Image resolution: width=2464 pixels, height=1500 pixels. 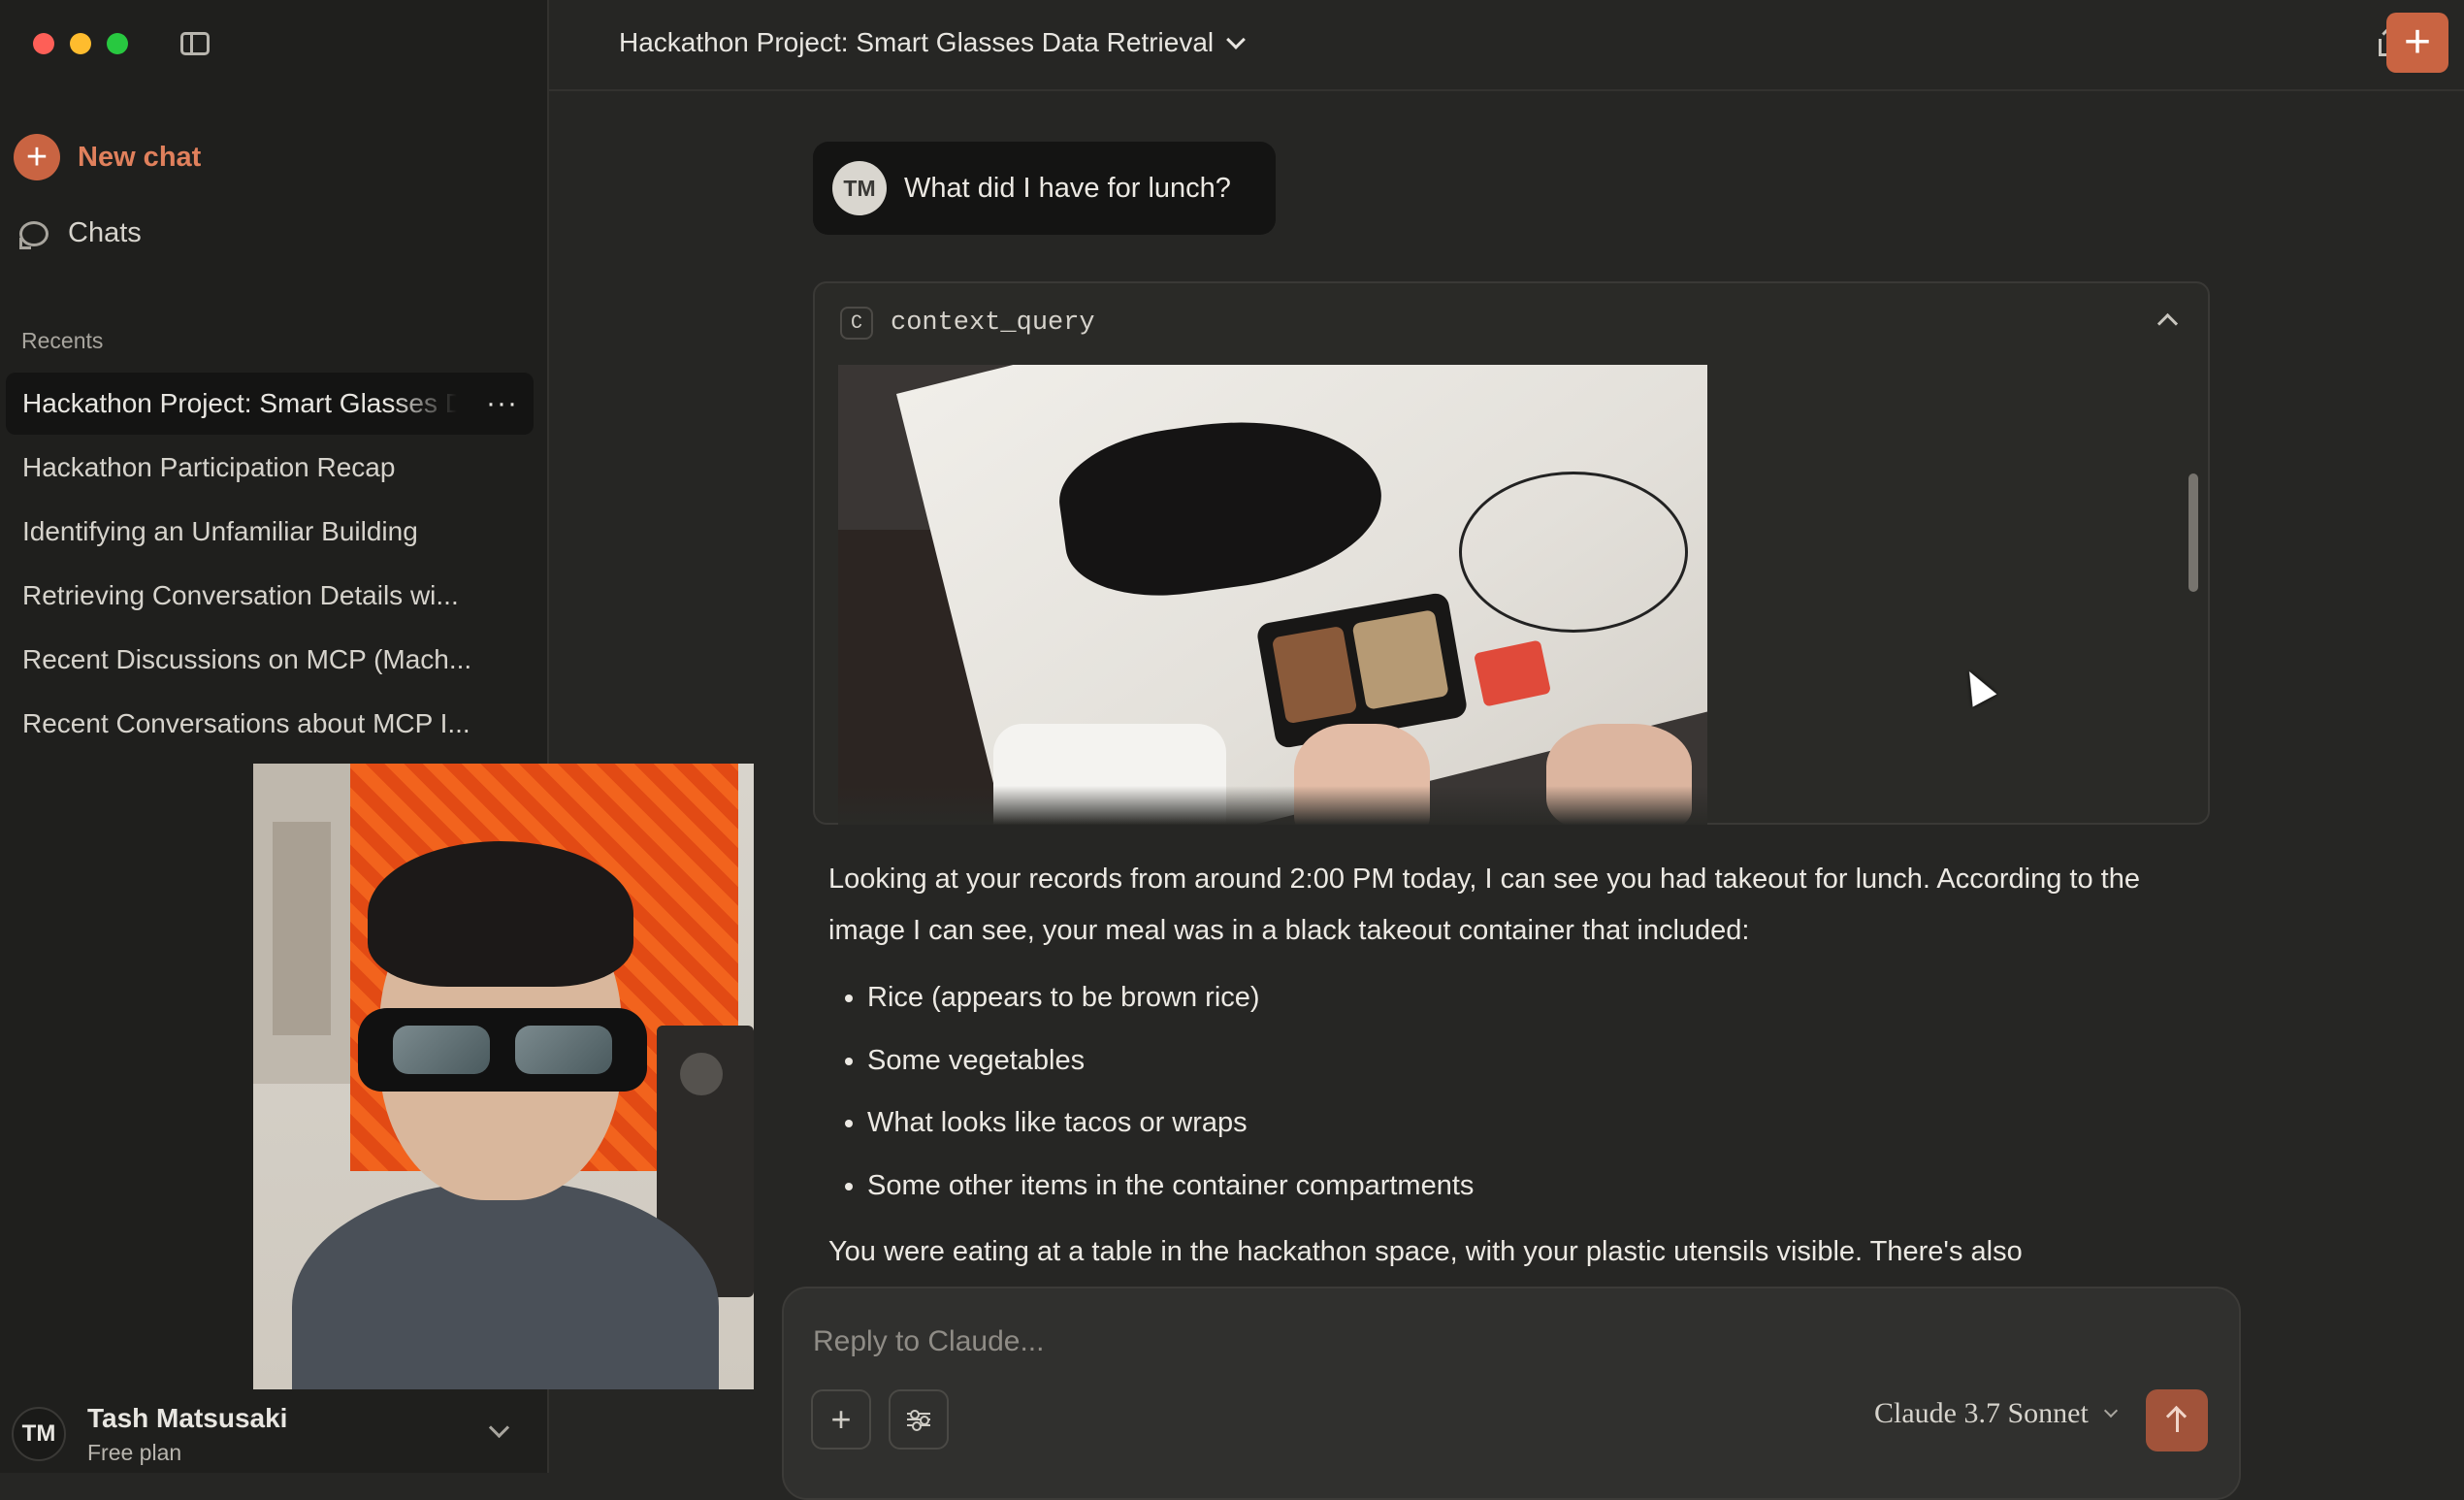 I want to click on more-options-icon: ···, so click(x=502, y=404).